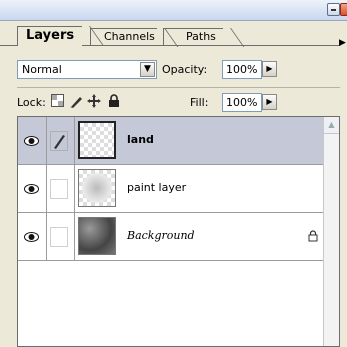  What do you see at coordinates (343, 9) in the screenshot?
I see `close-icon` at bounding box center [343, 9].